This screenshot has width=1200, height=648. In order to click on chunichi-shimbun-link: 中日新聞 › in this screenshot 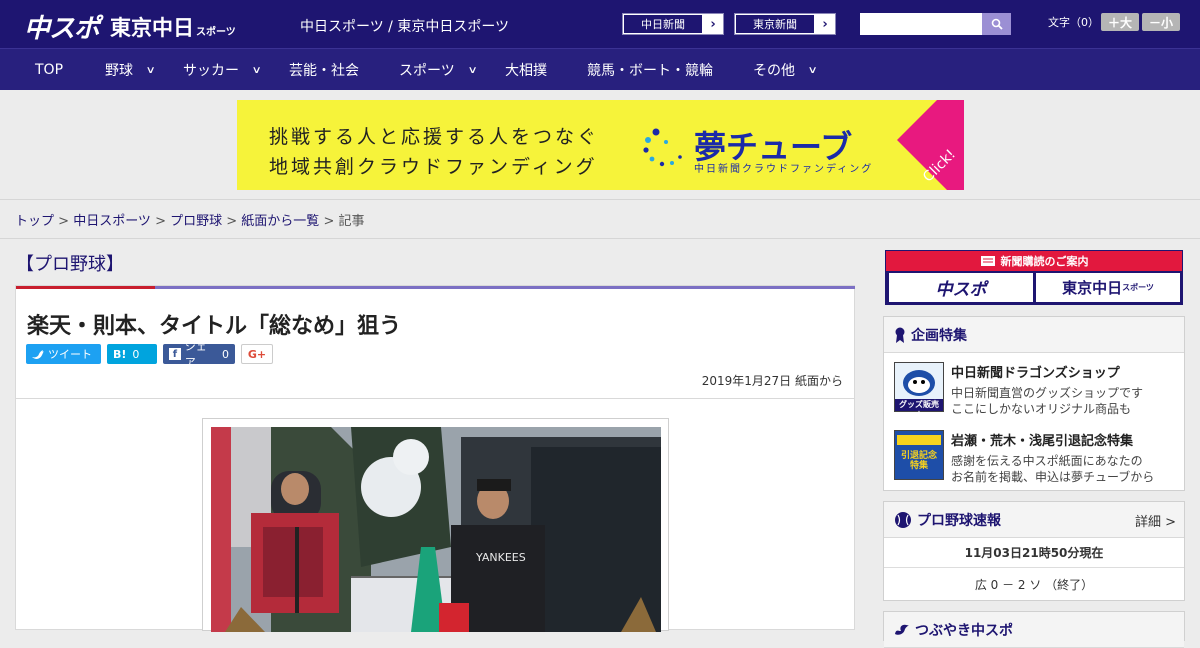, I will do `click(673, 24)`.